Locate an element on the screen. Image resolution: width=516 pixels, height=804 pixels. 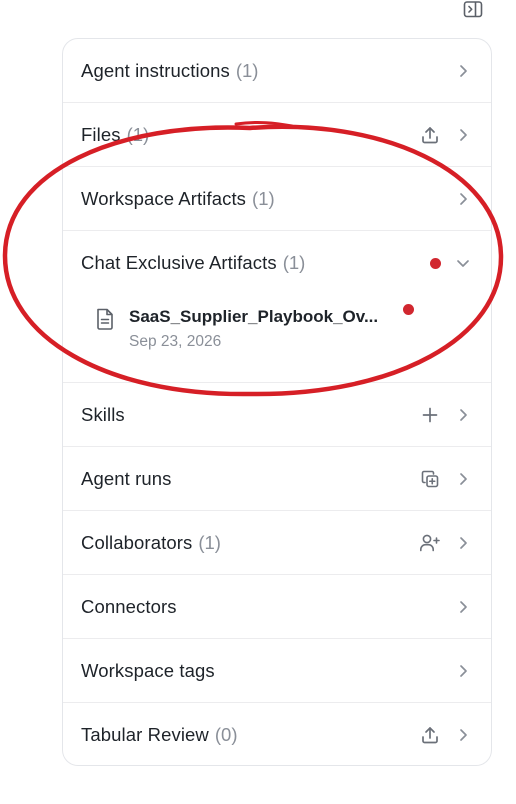
skills-label: Skills is located at coordinates (103, 414).